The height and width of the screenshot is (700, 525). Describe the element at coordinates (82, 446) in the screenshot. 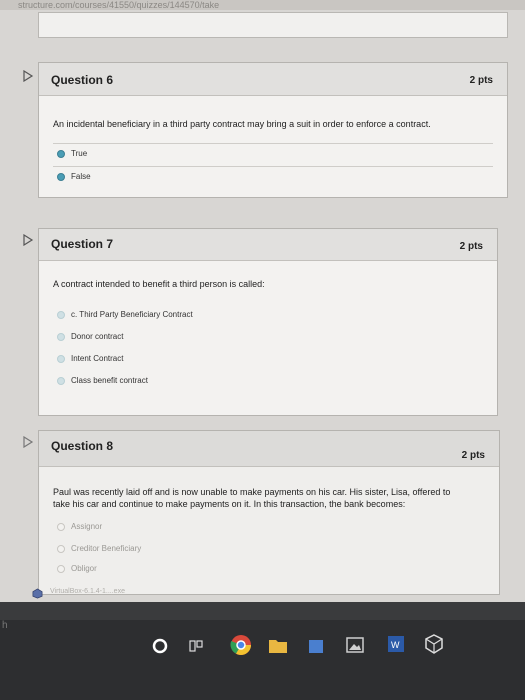

I see `question-title: Question 8` at that location.